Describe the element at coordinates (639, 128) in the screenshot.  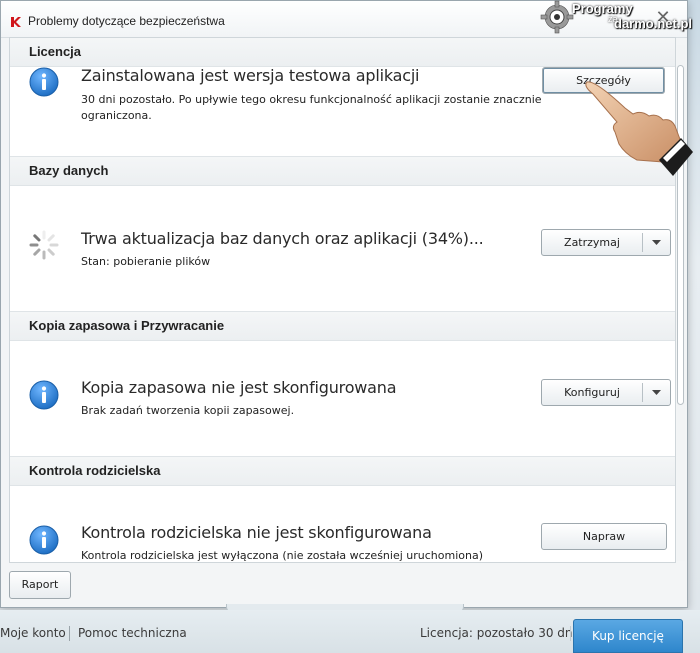
I see `pointing-hand-icon` at that location.